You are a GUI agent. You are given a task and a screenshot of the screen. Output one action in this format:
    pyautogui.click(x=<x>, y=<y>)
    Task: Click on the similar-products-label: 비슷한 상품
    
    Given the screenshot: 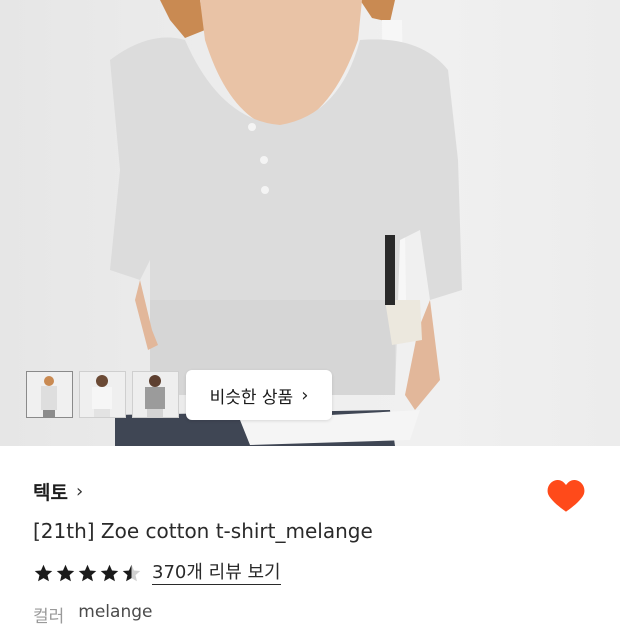 What is the action you would take?
    pyautogui.click(x=251, y=397)
    